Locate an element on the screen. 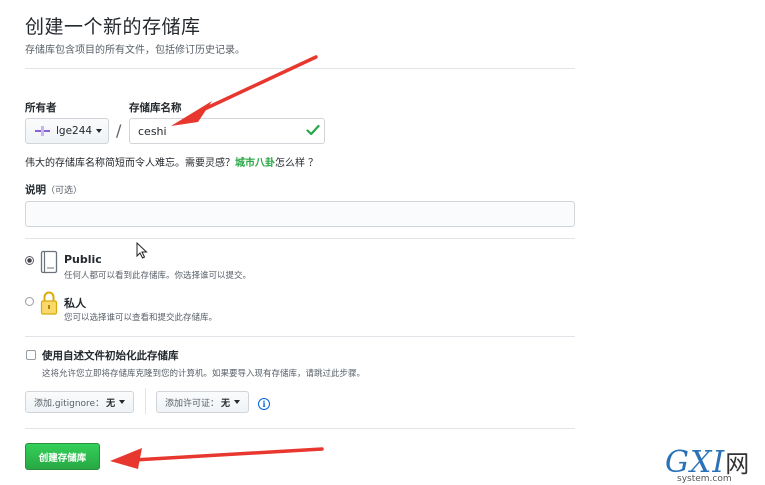 Image resolution: width=765 pixels, height=485 pixels. site-watermark: GXI网 system.com is located at coordinates (707, 464).